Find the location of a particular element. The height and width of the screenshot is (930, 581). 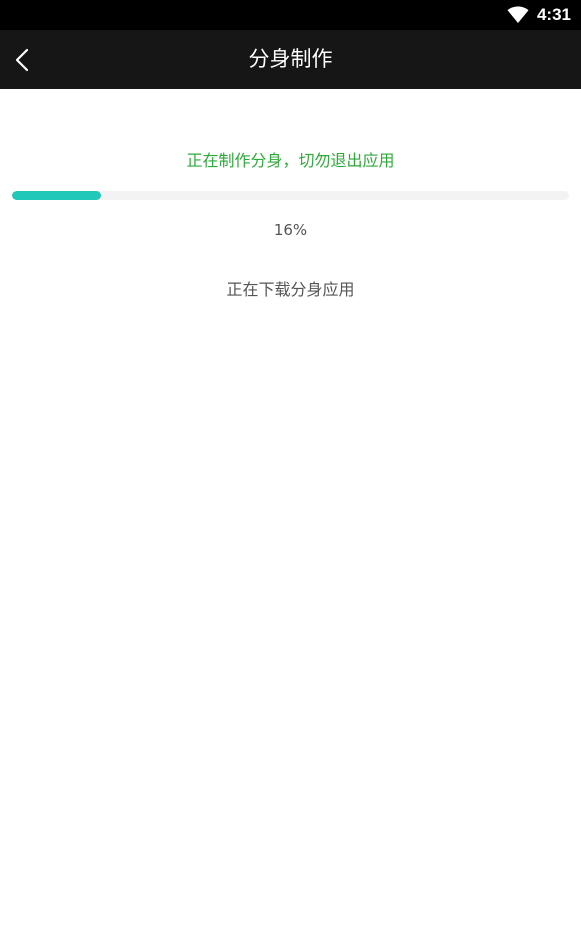

app-bar: 分身制作 is located at coordinates (290, 59).